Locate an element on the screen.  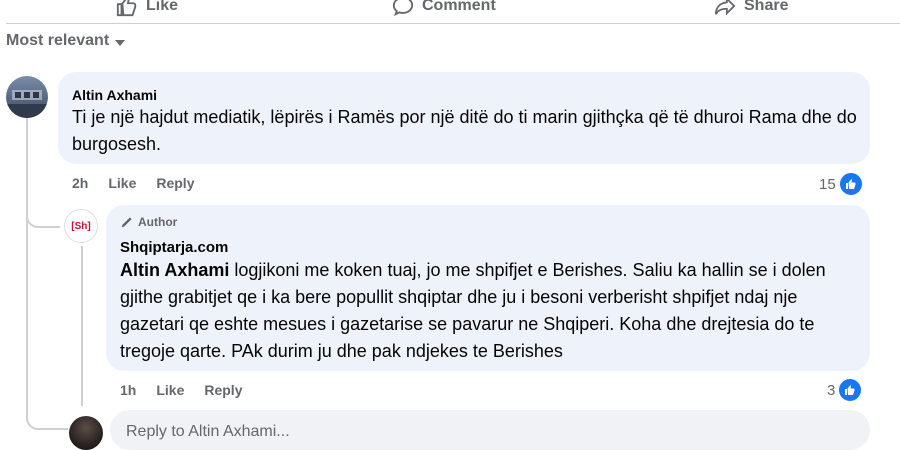
reply-actions: 1h Like Reply is located at coordinates (181, 390).